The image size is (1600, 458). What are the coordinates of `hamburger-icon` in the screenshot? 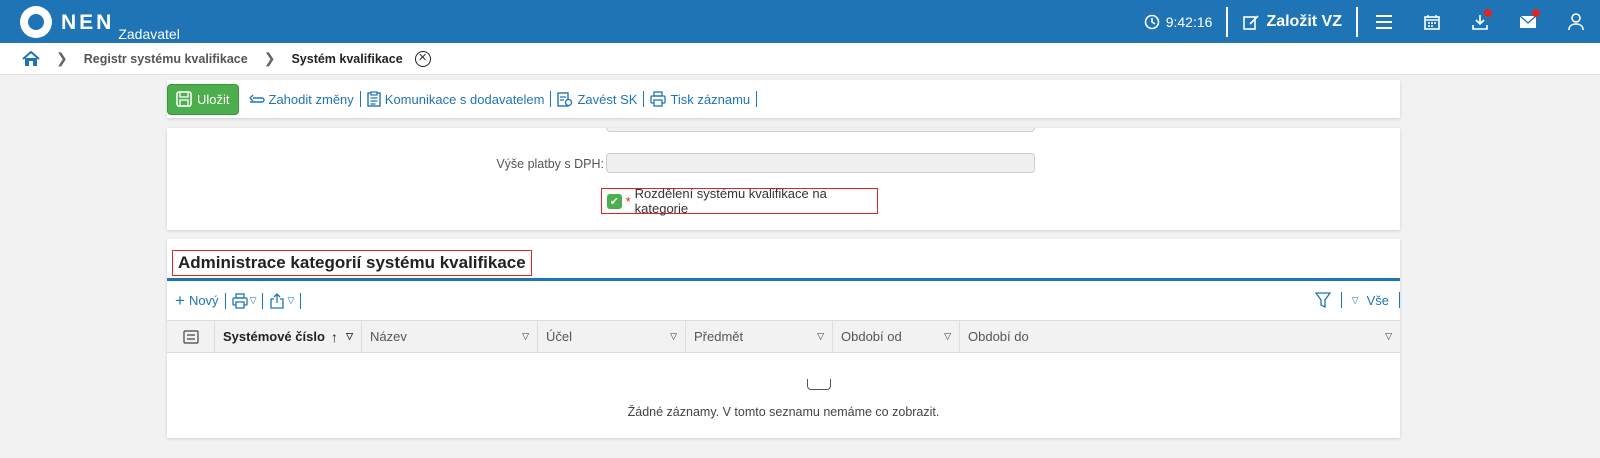 It's located at (1384, 21).